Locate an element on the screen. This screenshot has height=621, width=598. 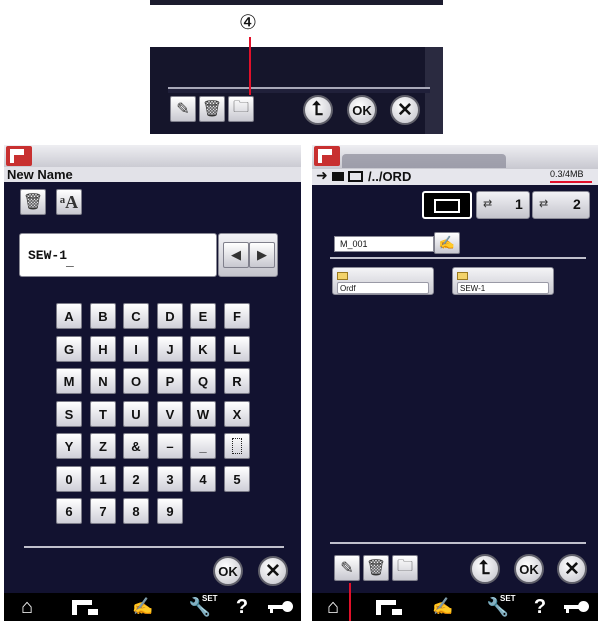
folder-item: SEW-1 is located at coordinates (503, 281).